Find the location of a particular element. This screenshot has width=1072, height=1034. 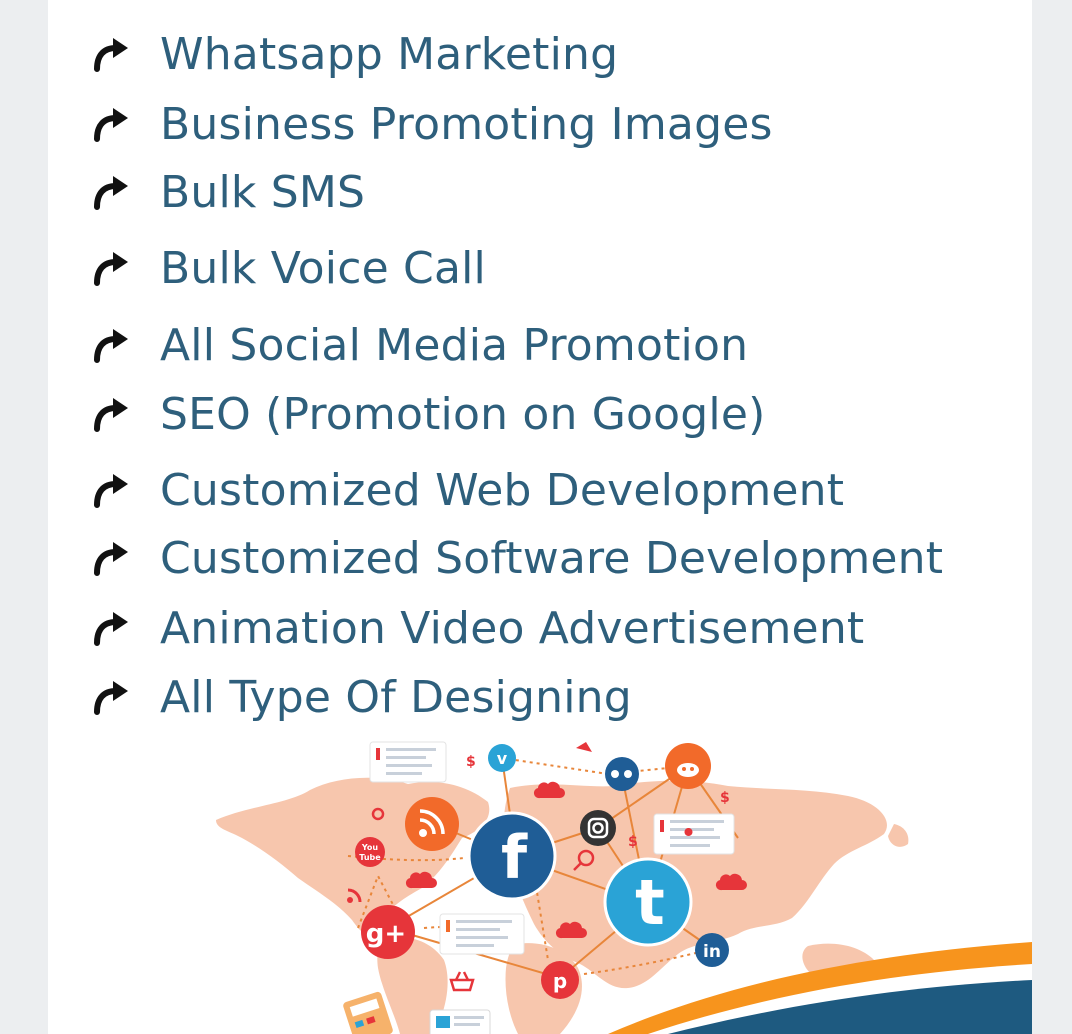

calculator-icon is located at coordinates (368, 1012).